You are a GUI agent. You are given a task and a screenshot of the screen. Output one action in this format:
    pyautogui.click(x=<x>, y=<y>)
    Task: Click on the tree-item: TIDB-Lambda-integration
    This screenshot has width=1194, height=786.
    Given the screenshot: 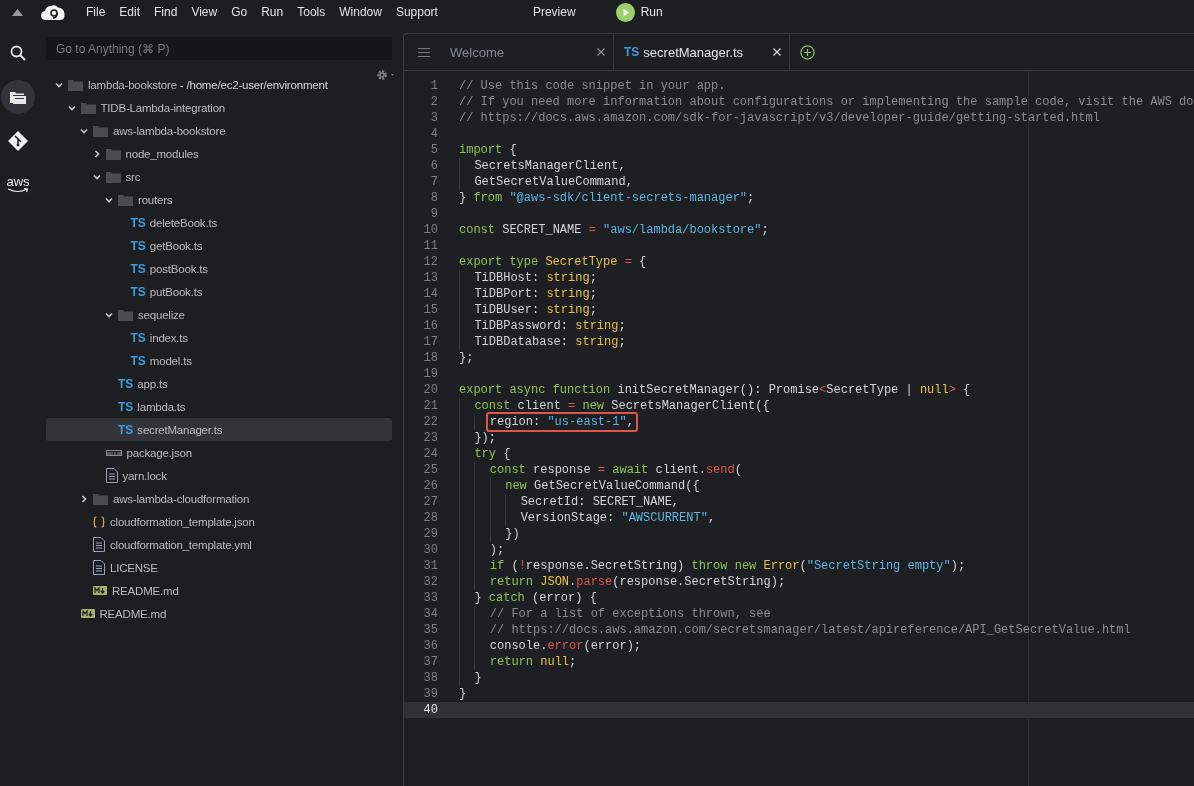 What is the action you would take?
    pyautogui.click(x=219, y=107)
    